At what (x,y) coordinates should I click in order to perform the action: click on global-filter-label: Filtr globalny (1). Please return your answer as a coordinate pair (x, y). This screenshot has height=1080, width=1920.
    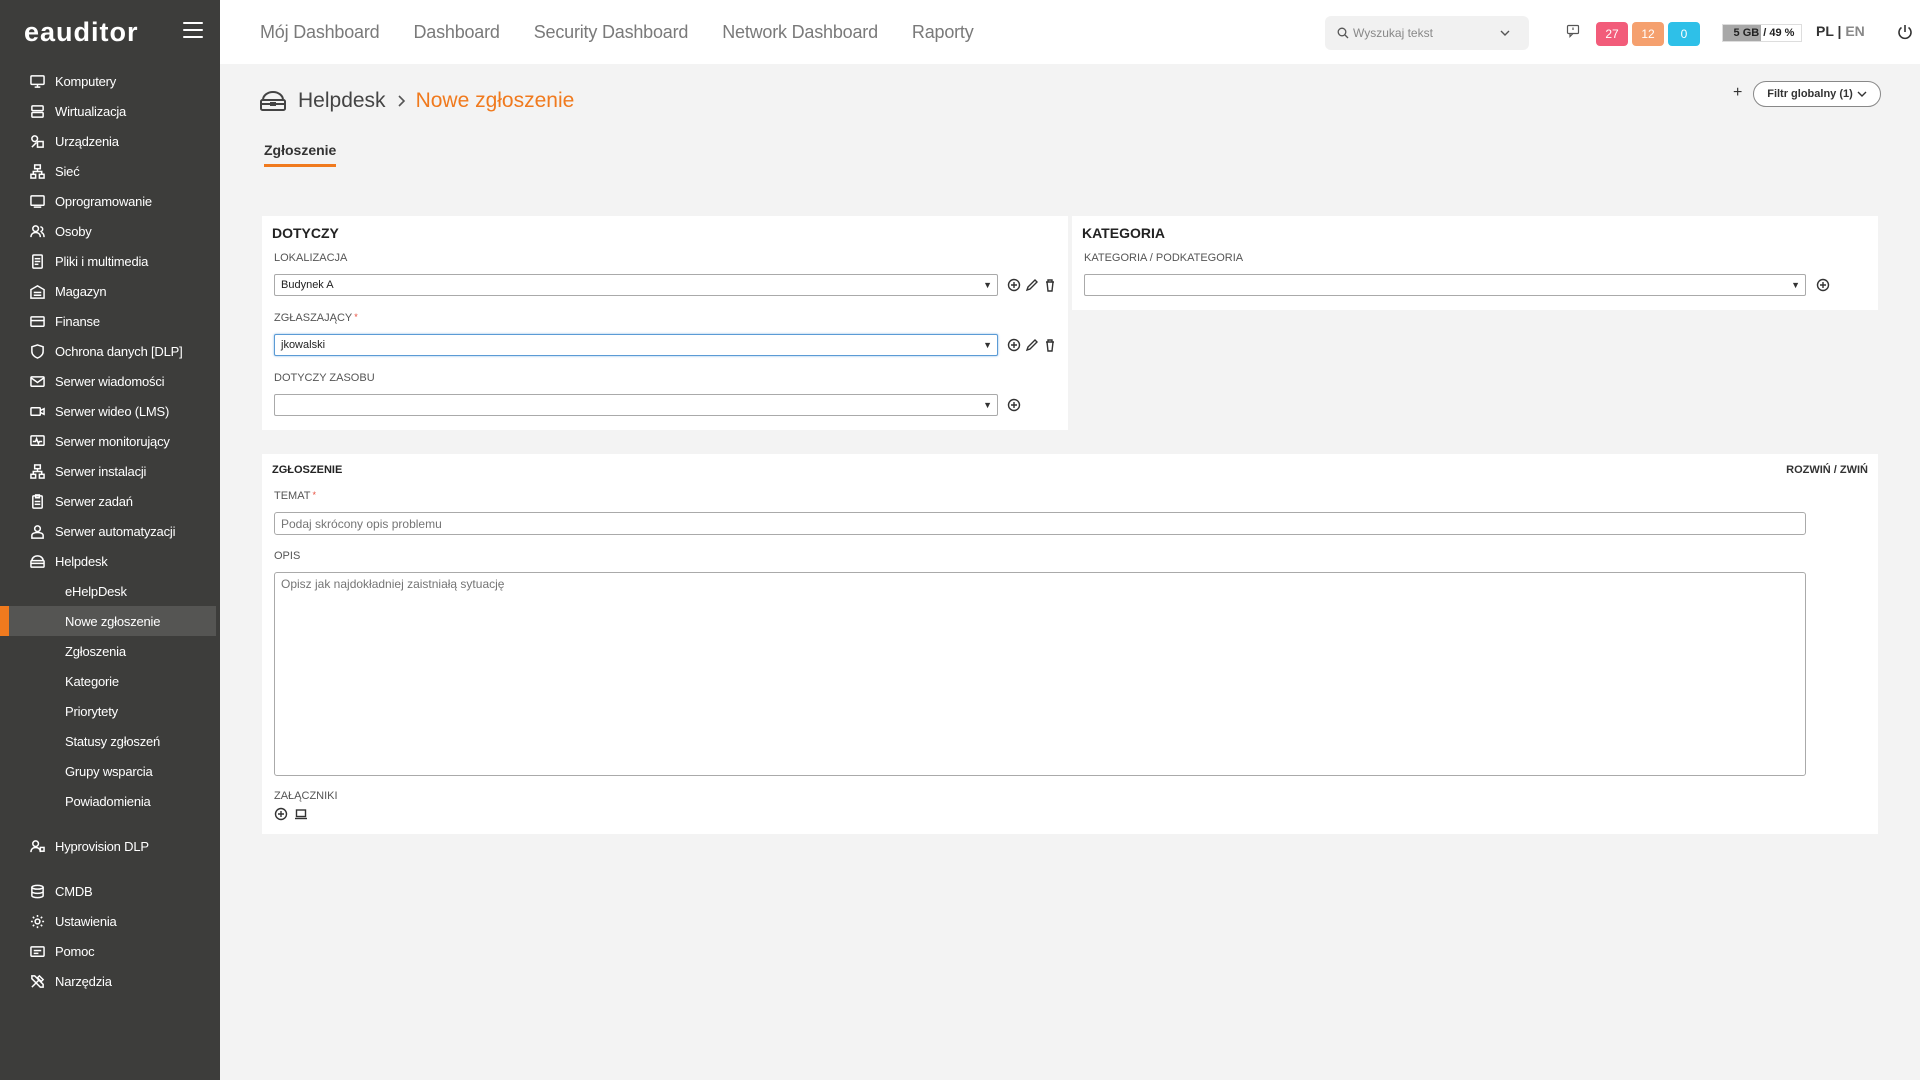
    Looking at the image, I should click on (1810, 94).